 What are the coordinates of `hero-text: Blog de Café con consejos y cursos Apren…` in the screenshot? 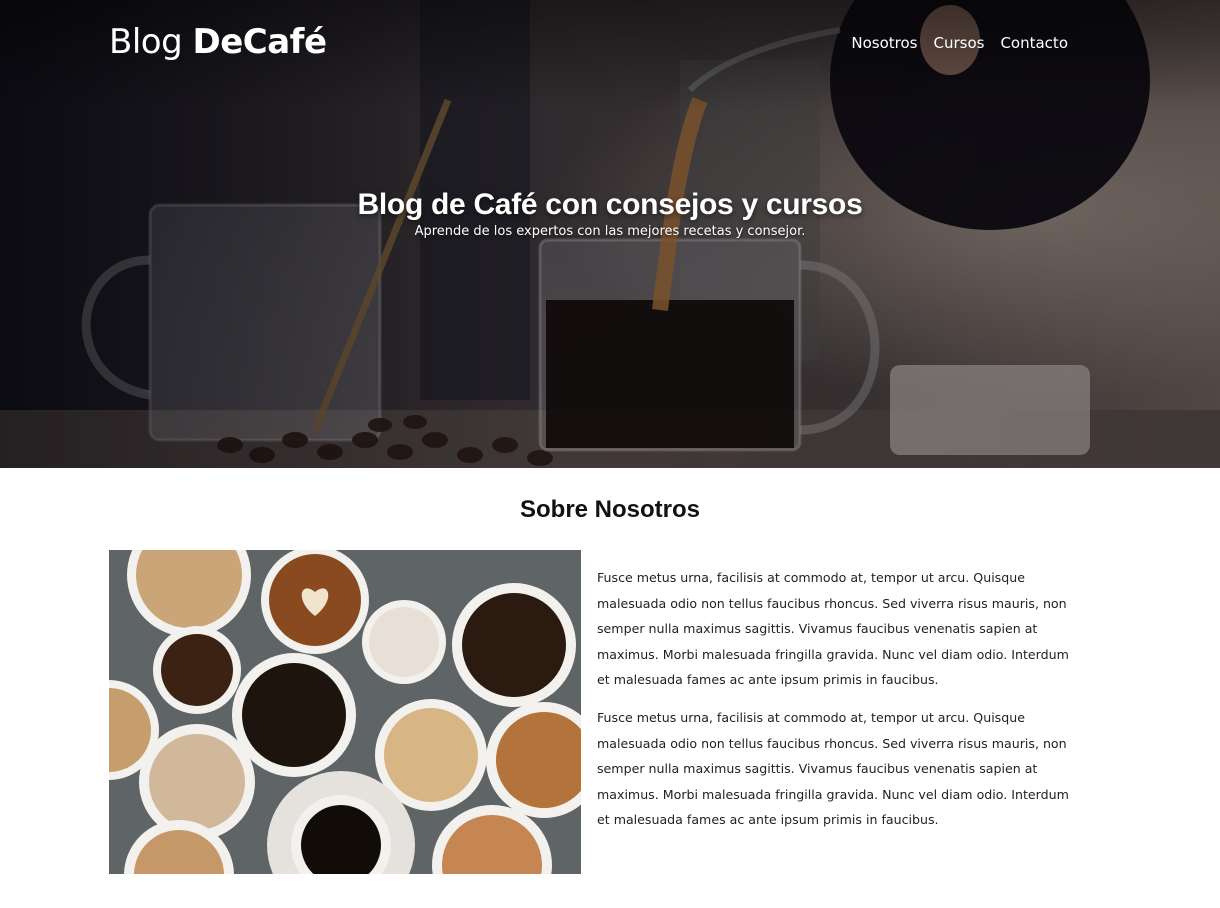 It's located at (610, 213).